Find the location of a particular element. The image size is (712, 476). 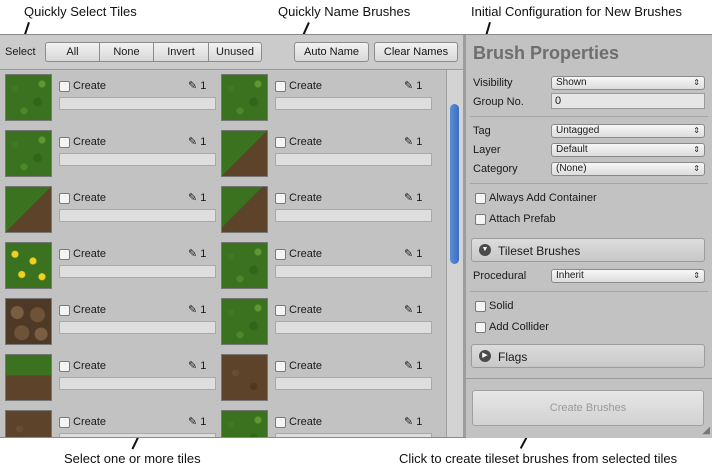

select-unused-button: Unused is located at coordinates (235, 52).